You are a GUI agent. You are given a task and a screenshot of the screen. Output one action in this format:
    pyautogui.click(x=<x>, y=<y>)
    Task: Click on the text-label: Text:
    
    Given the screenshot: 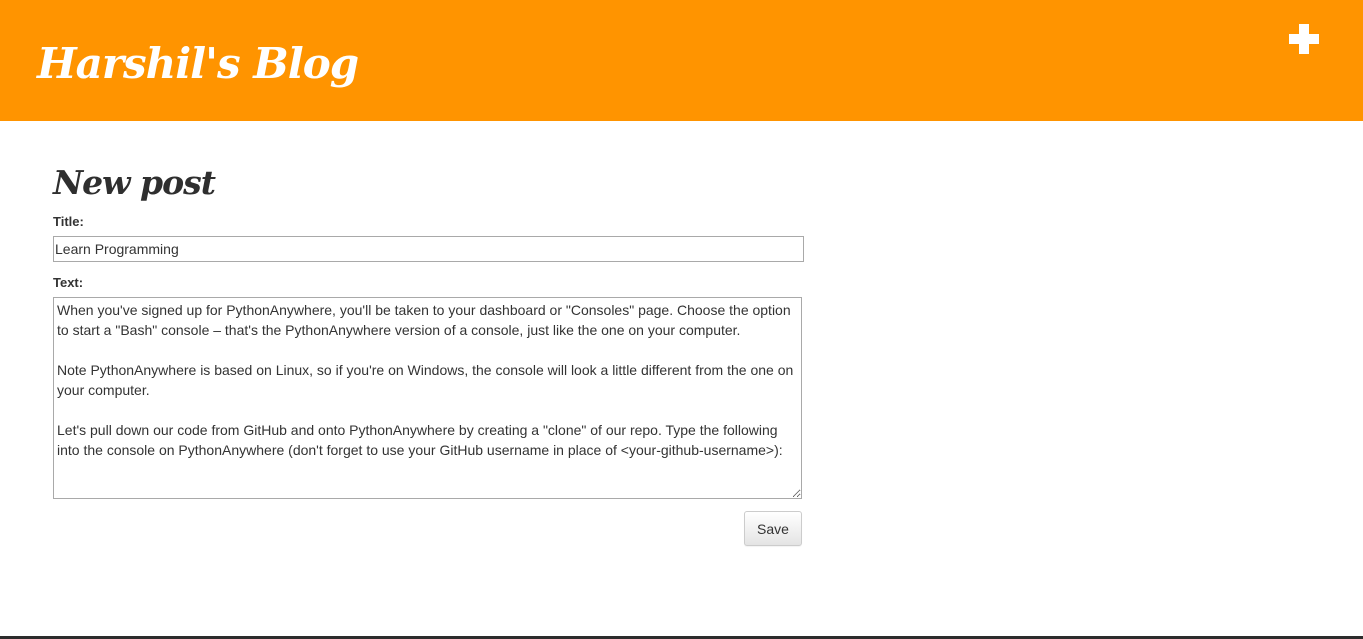 What is the action you would take?
    pyautogui.click(x=68, y=282)
    